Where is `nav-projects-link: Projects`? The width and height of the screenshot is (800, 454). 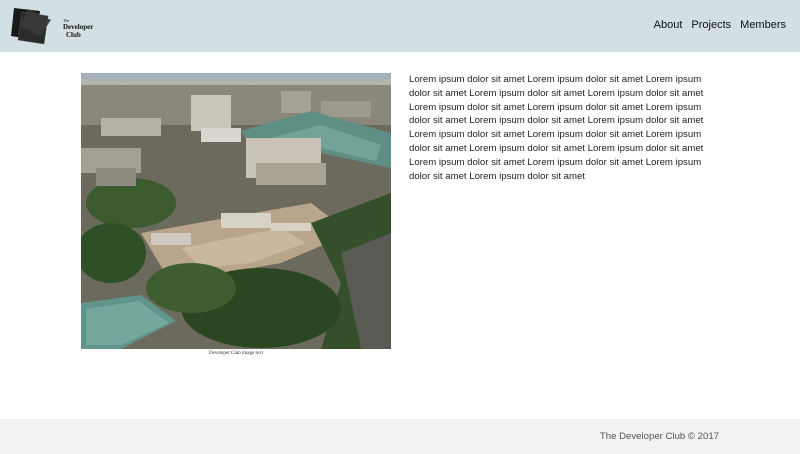 nav-projects-link: Projects is located at coordinates (711, 25).